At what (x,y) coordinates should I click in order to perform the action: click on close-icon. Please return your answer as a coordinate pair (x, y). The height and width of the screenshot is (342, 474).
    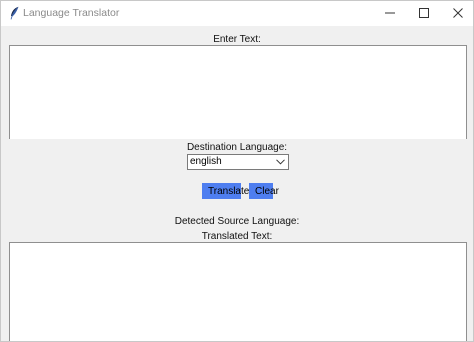
    Looking at the image, I should click on (458, 13).